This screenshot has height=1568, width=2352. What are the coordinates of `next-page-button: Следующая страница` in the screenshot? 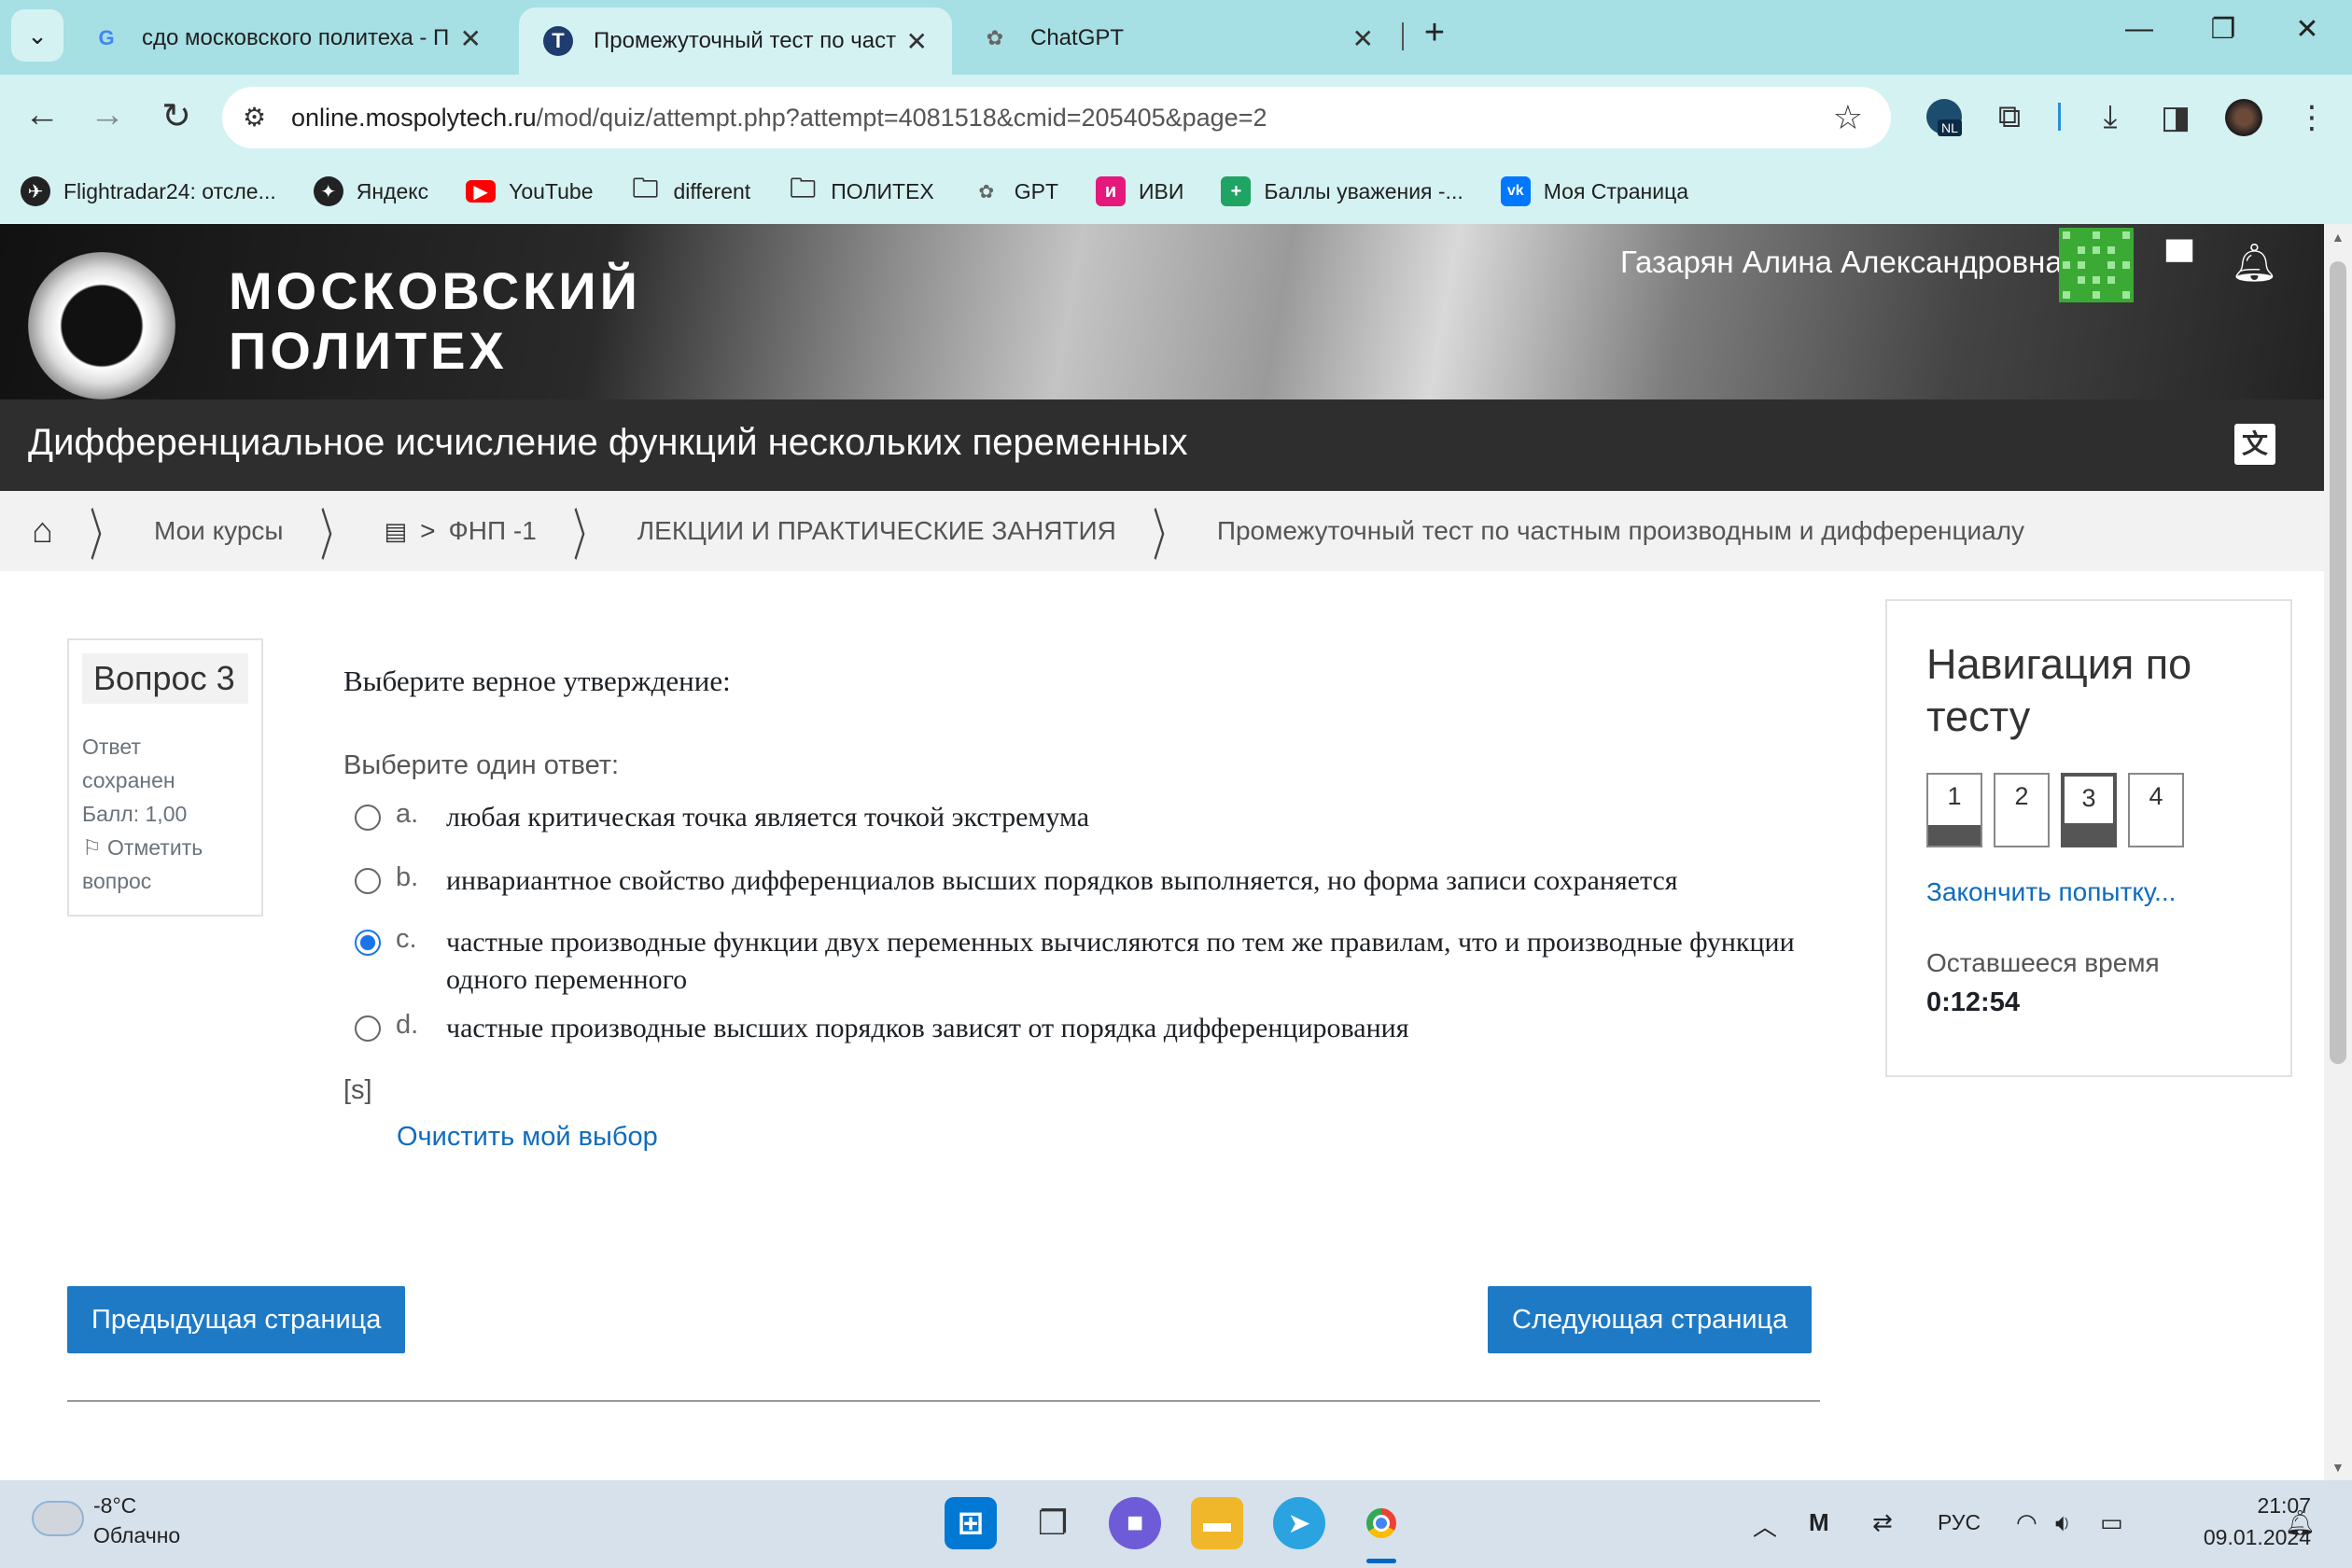 It's located at (1650, 1319).